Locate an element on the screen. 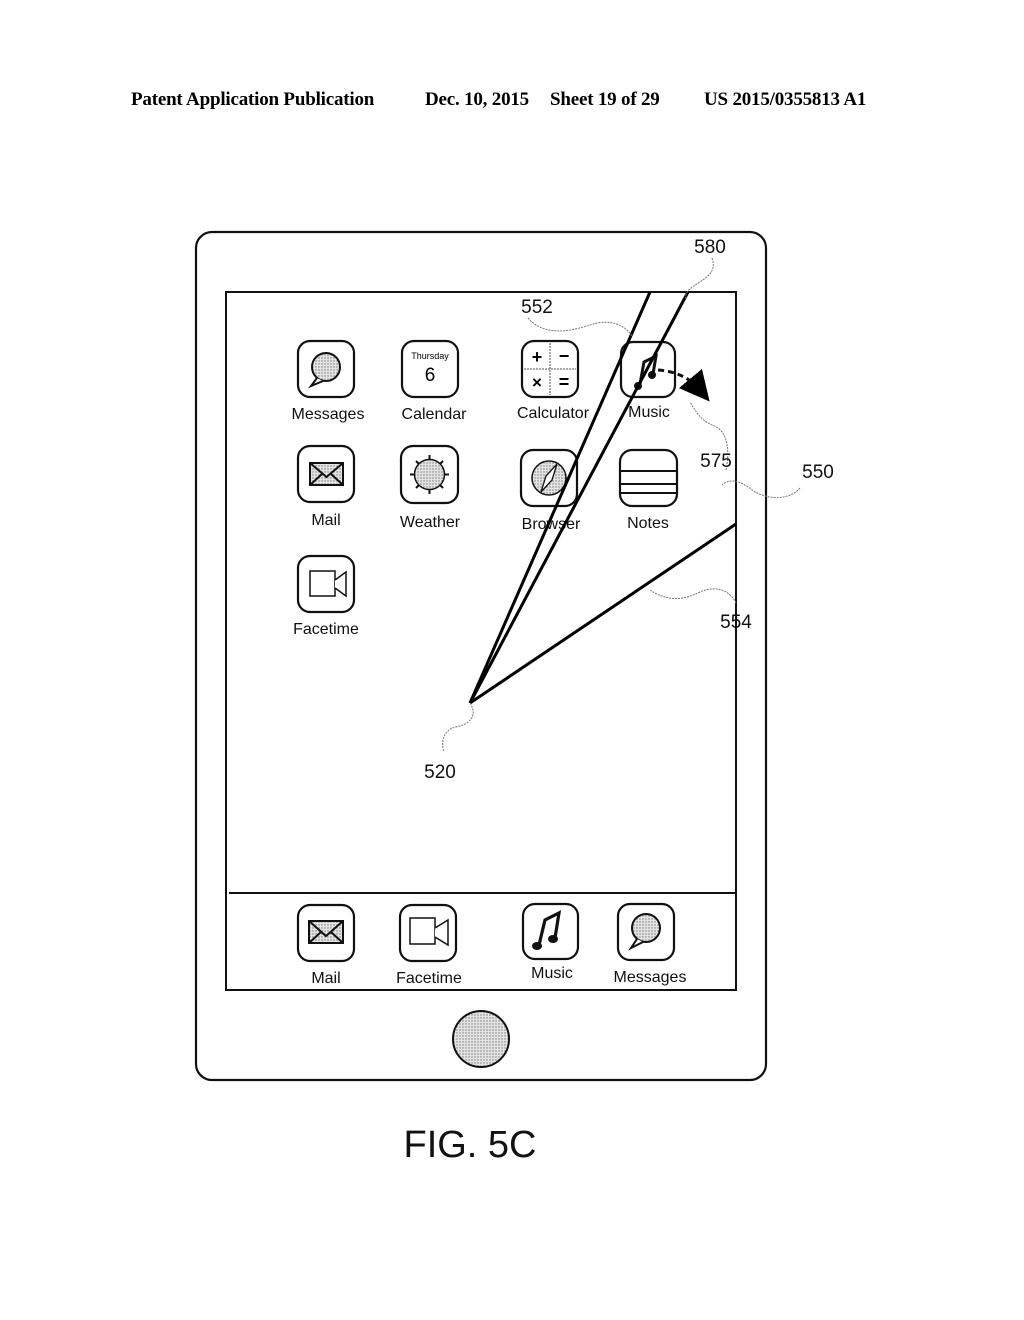 This screenshot has width=1024, height=1320. app-mail: Mail is located at coordinates (326, 486).